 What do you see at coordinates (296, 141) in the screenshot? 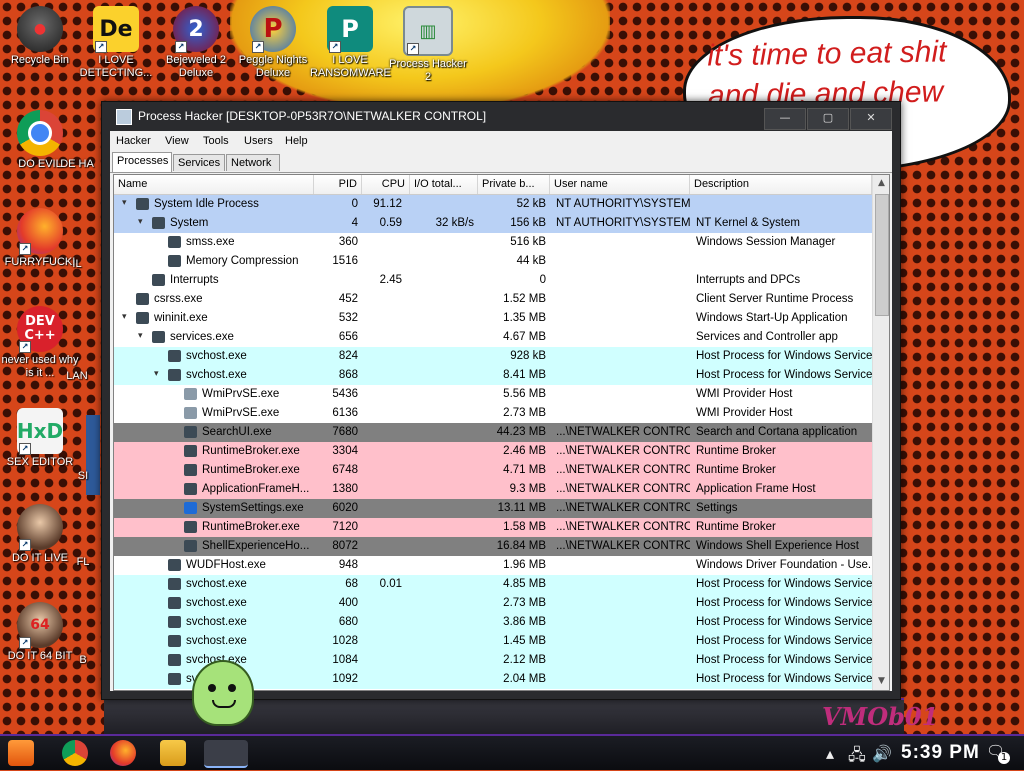
I see `menu-help: Help` at bounding box center [296, 141].